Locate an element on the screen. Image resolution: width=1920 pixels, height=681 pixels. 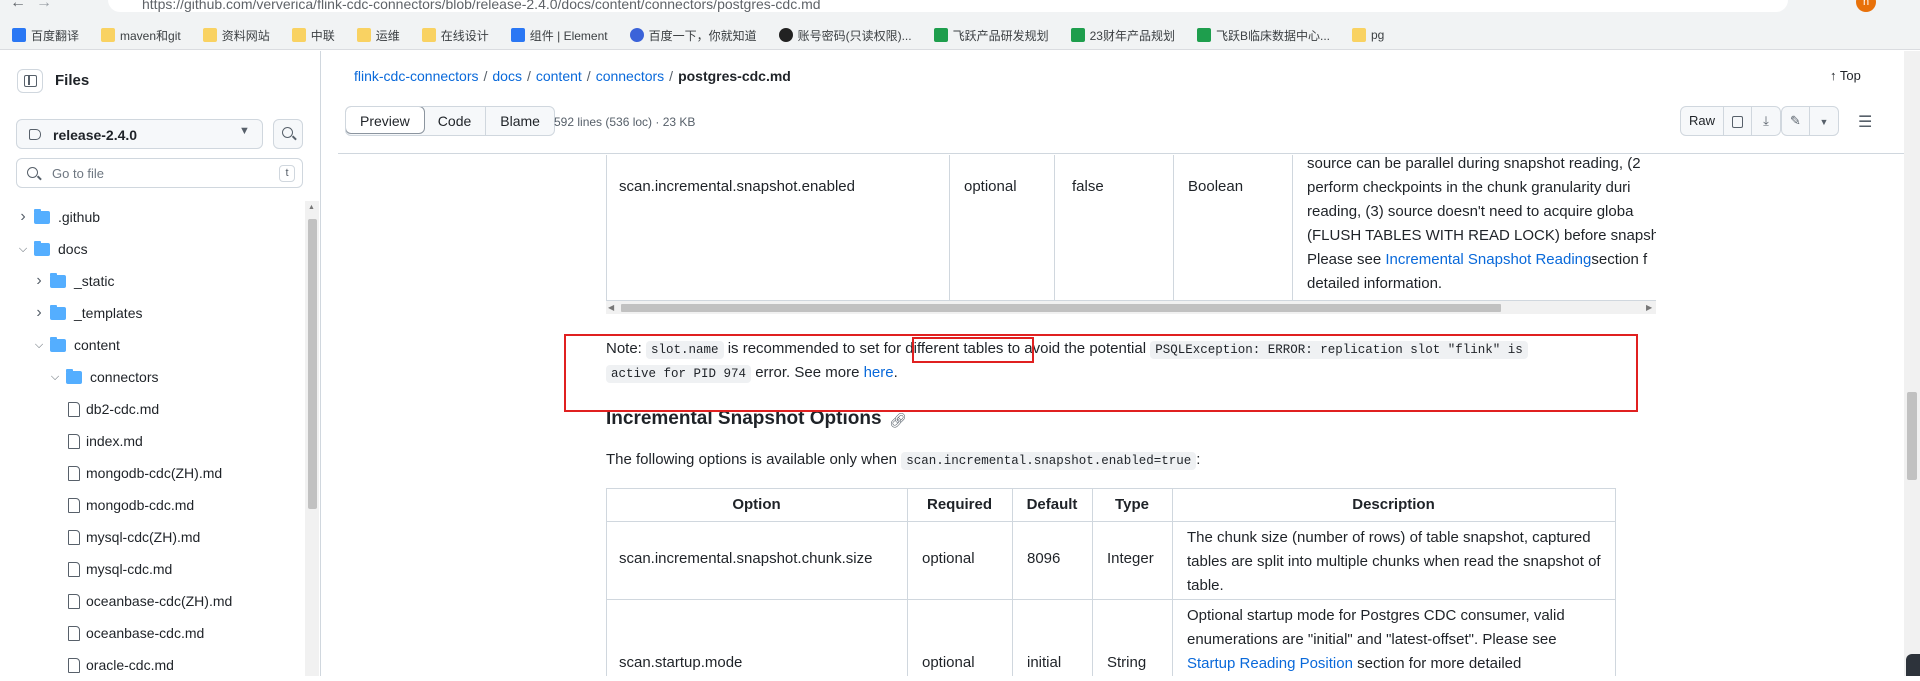
tree-item-label: .github is located at coordinates (79, 217).